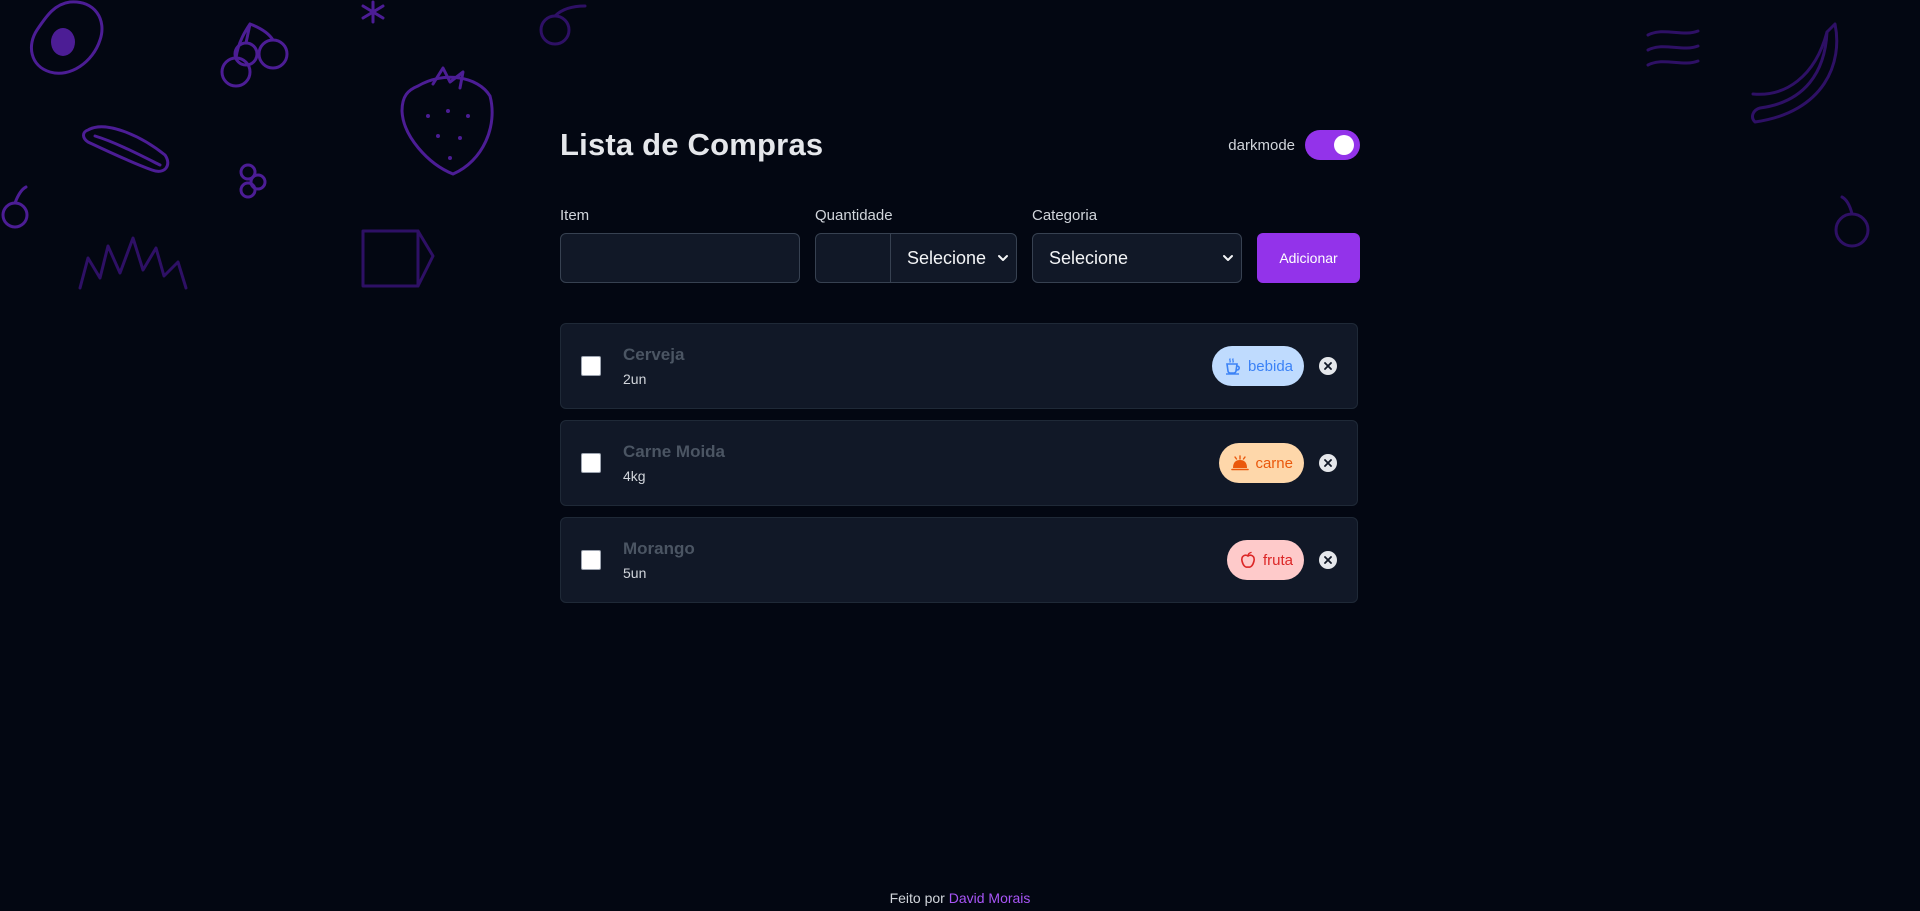  I want to click on apple-icon, so click(1248, 559).